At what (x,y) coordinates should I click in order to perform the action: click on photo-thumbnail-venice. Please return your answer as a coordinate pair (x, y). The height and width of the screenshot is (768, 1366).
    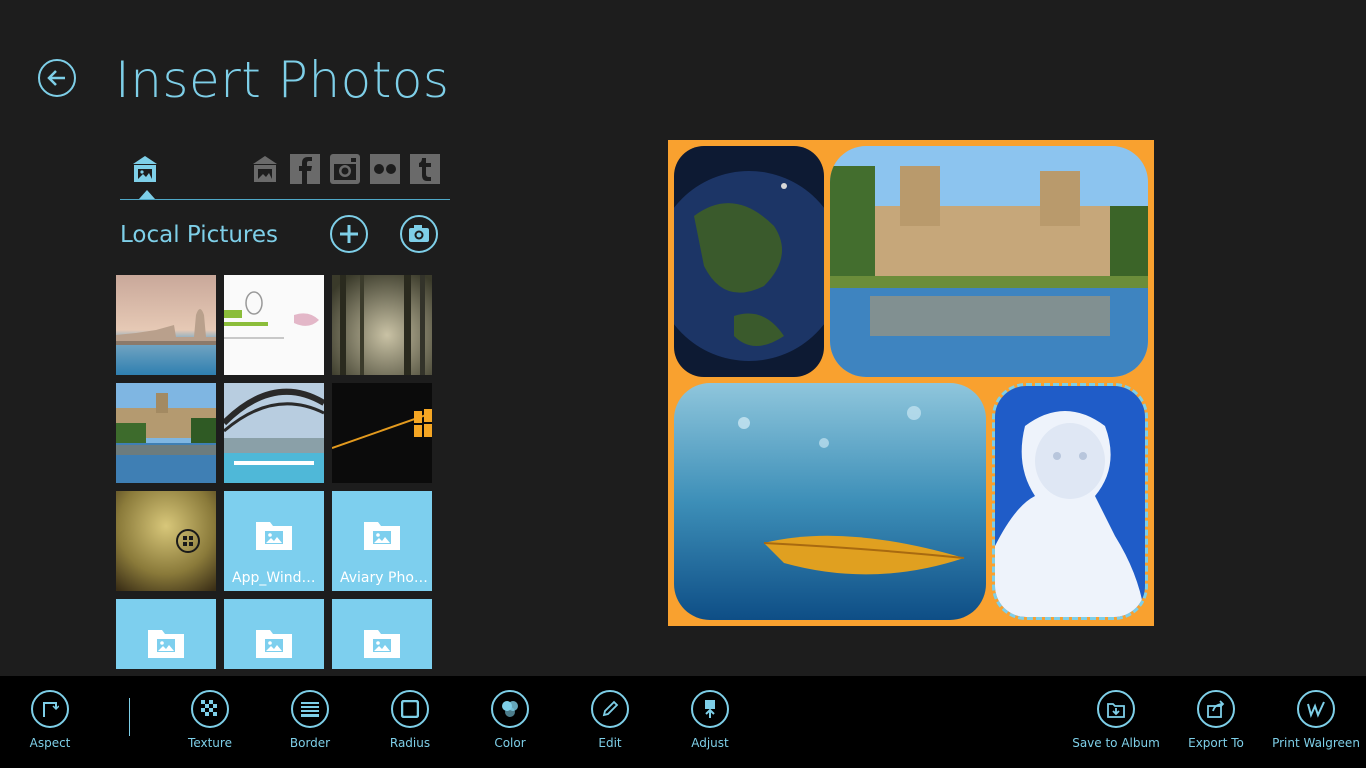
    Looking at the image, I should click on (166, 325).